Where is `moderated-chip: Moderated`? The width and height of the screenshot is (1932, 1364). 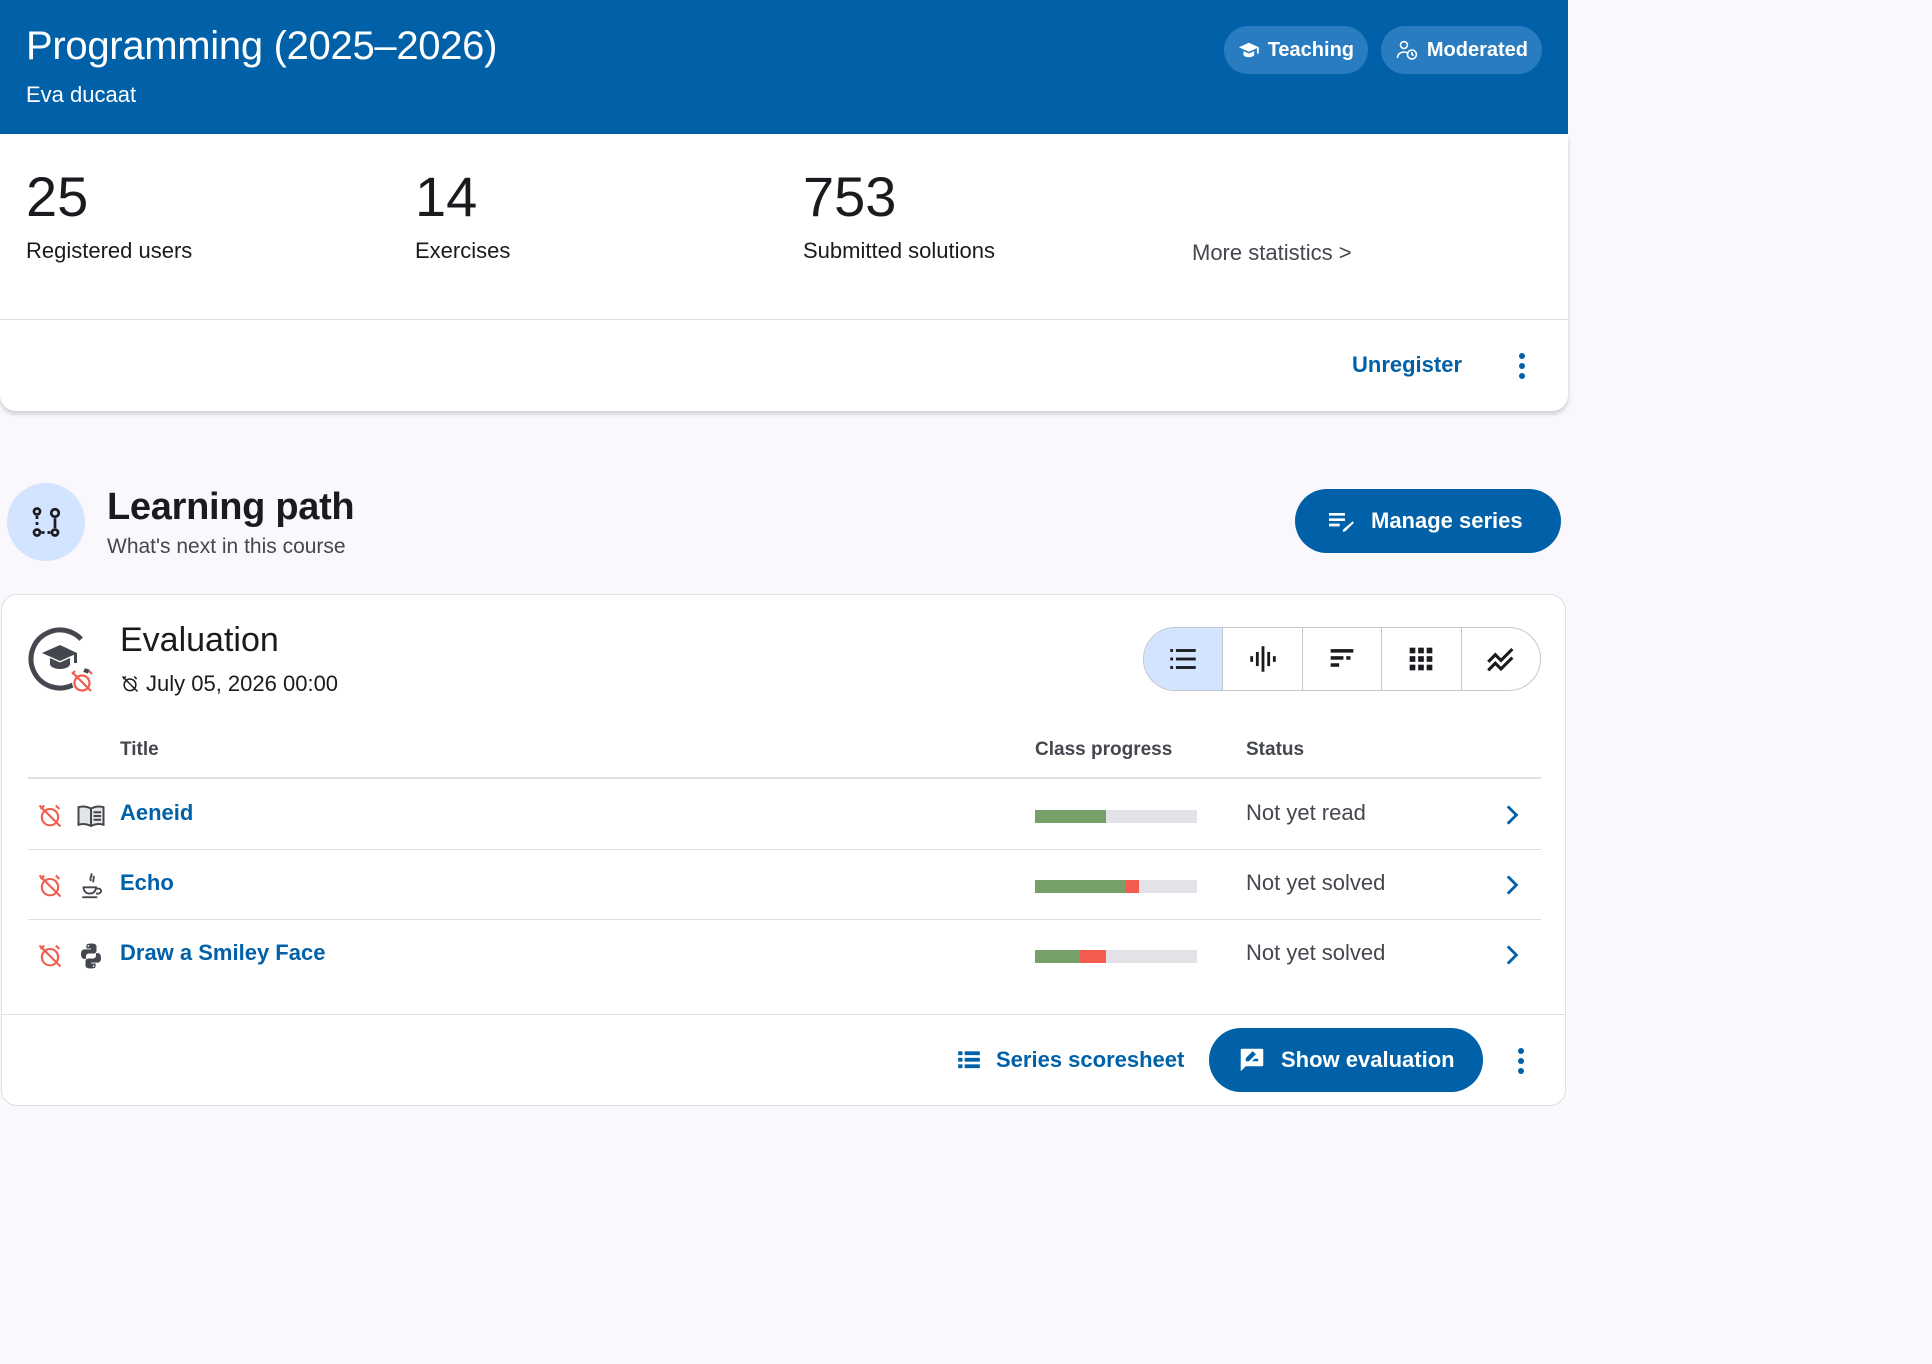 moderated-chip: Moderated is located at coordinates (1461, 50).